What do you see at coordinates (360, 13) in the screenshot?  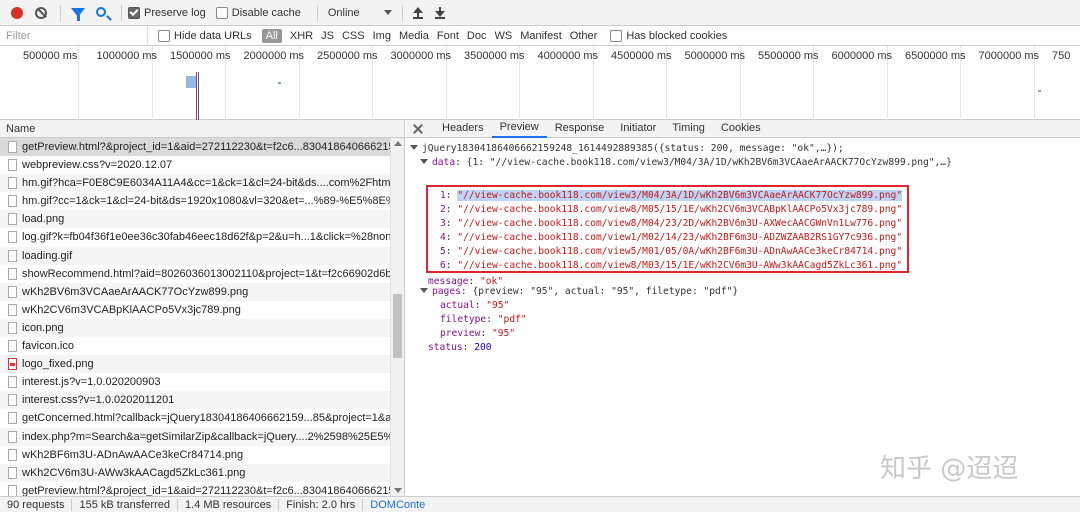 I see `throttling-select: Online` at bounding box center [360, 13].